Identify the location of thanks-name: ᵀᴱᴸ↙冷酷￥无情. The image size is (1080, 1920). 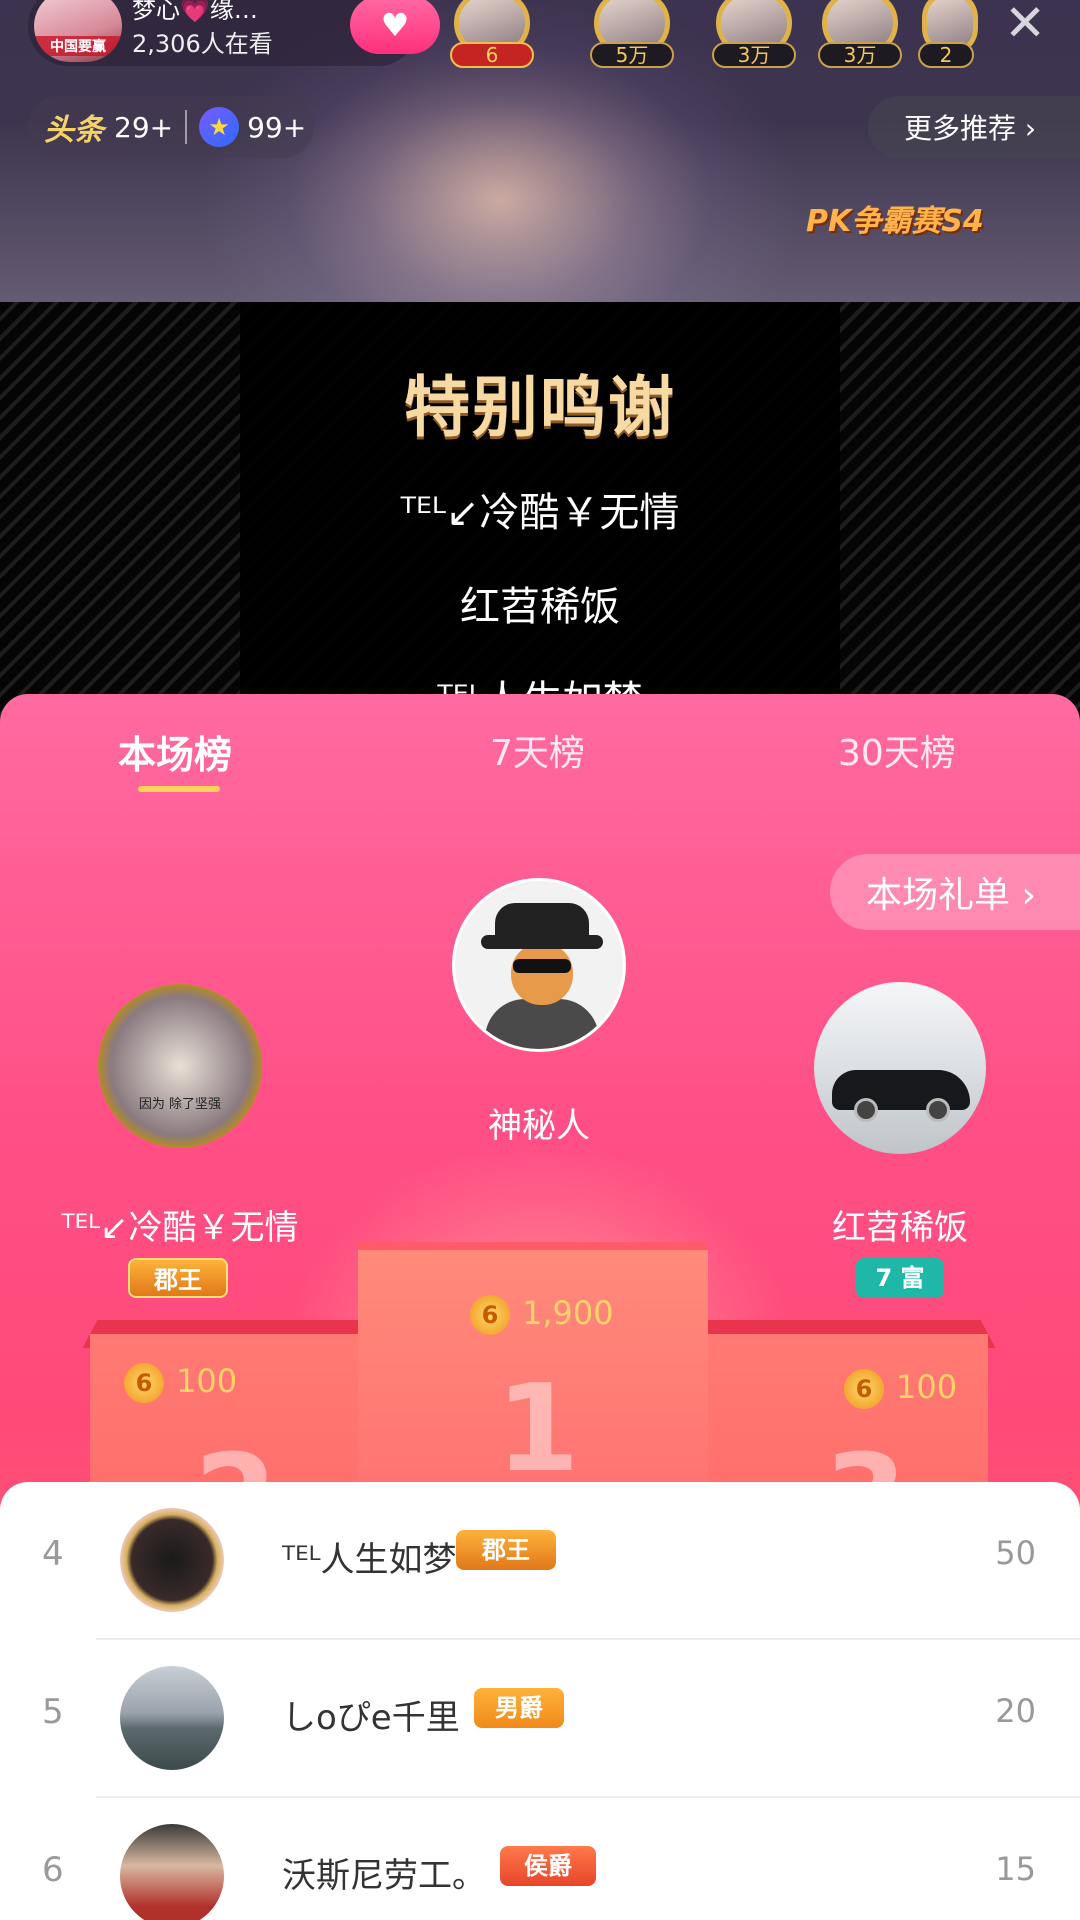
(540, 513).